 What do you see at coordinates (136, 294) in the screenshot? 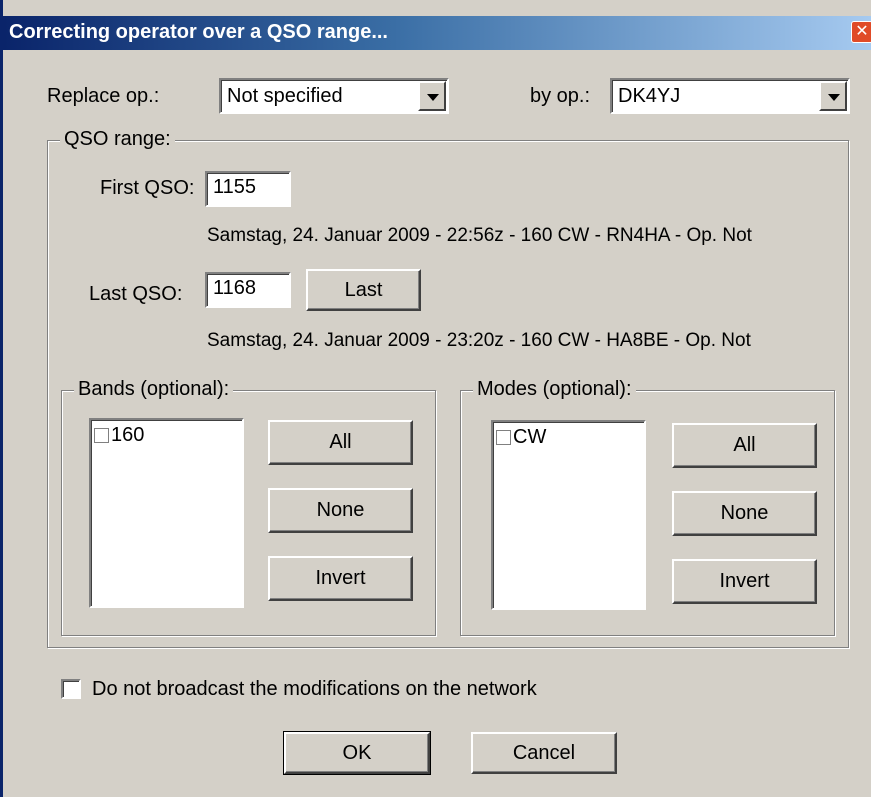
I see `last-qso-label: Last QSO:` at bounding box center [136, 294].